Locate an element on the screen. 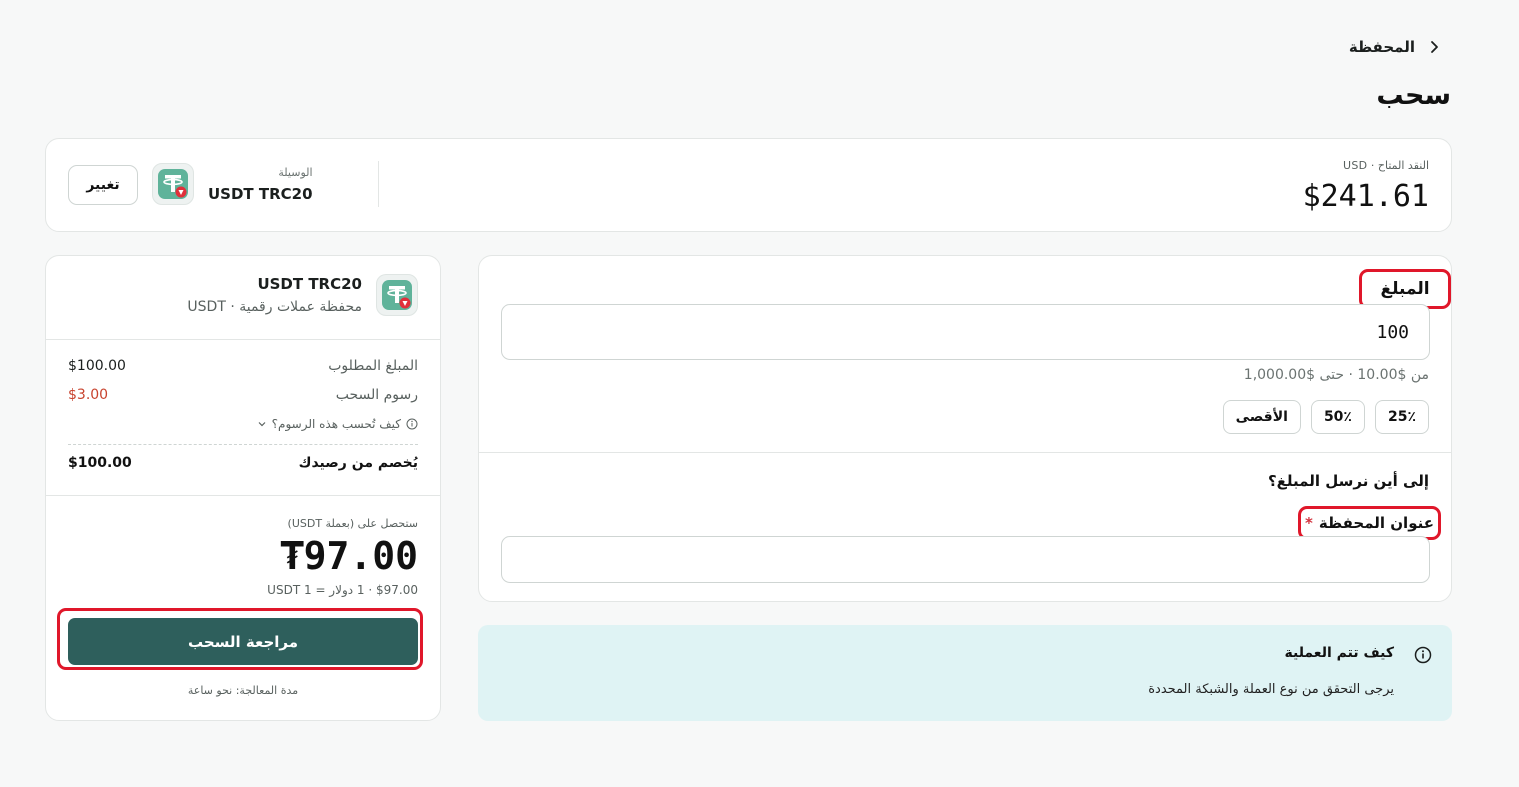 The height and width of the screenshot is (787, 1519). fee-row: رسوم السحب $3.00 is located at coordinates (243, 395).